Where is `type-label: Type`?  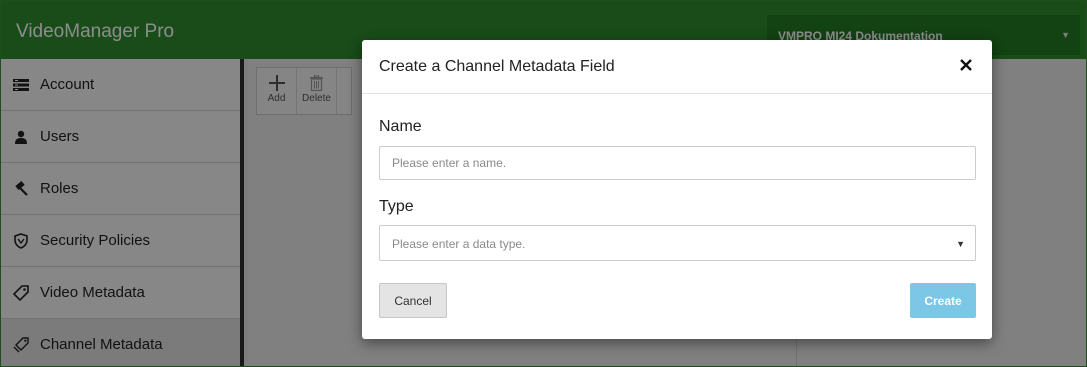
type-label: Type is located at coordinates (396, 206).